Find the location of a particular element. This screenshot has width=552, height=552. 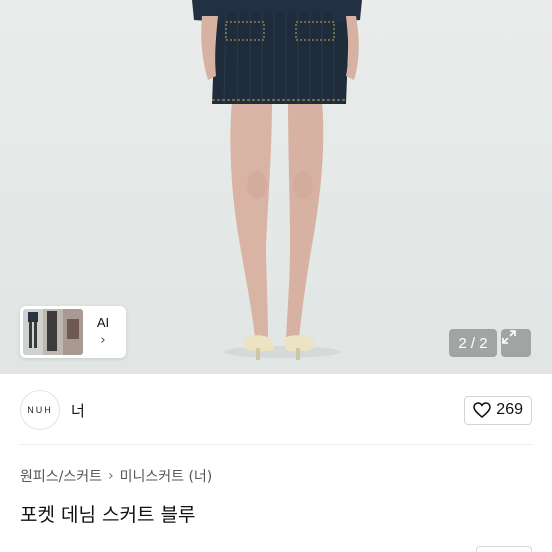

breadcrumb-category: 원피스/스커트 is located at coordinates (61, 476).